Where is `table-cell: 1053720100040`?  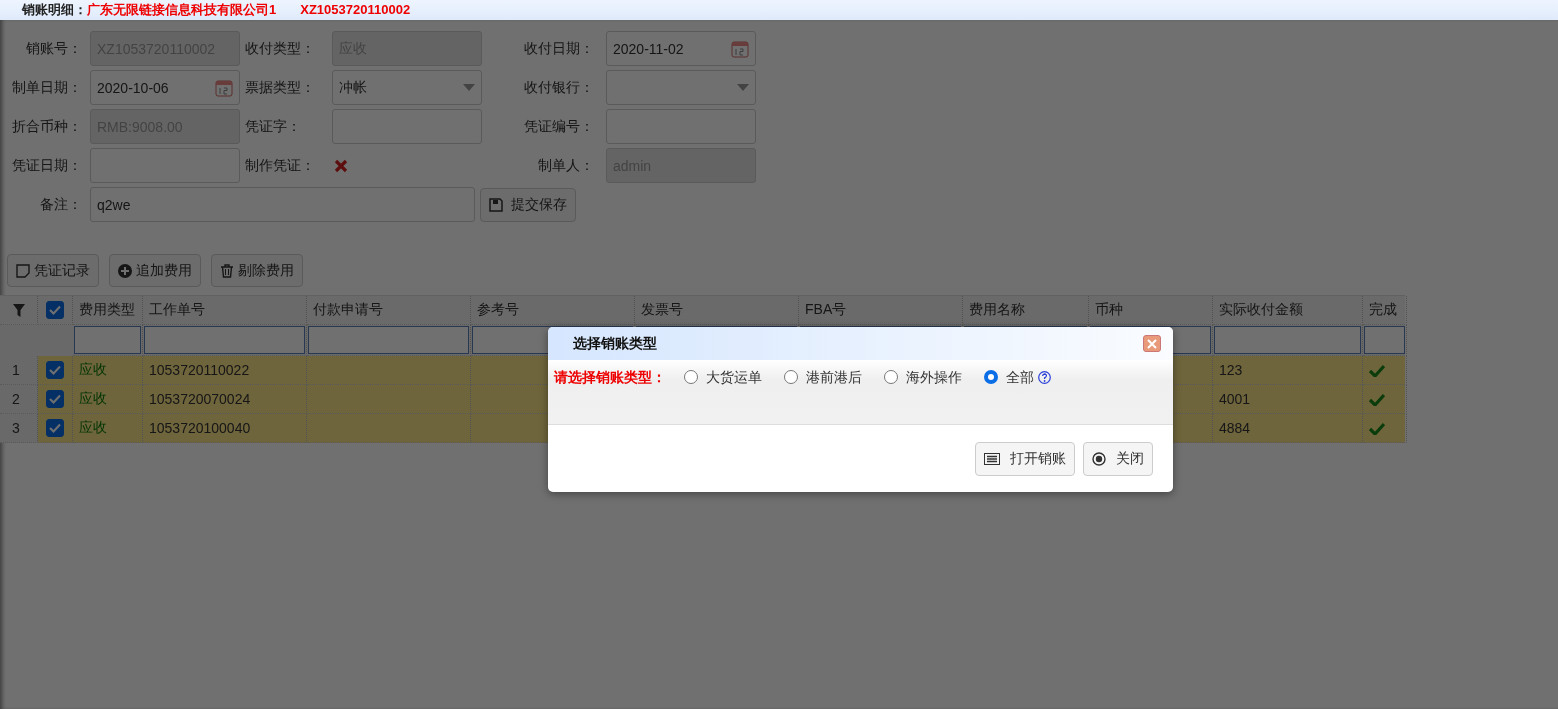 table-cell: 1053720100040 is located at coordinates (225, 428).